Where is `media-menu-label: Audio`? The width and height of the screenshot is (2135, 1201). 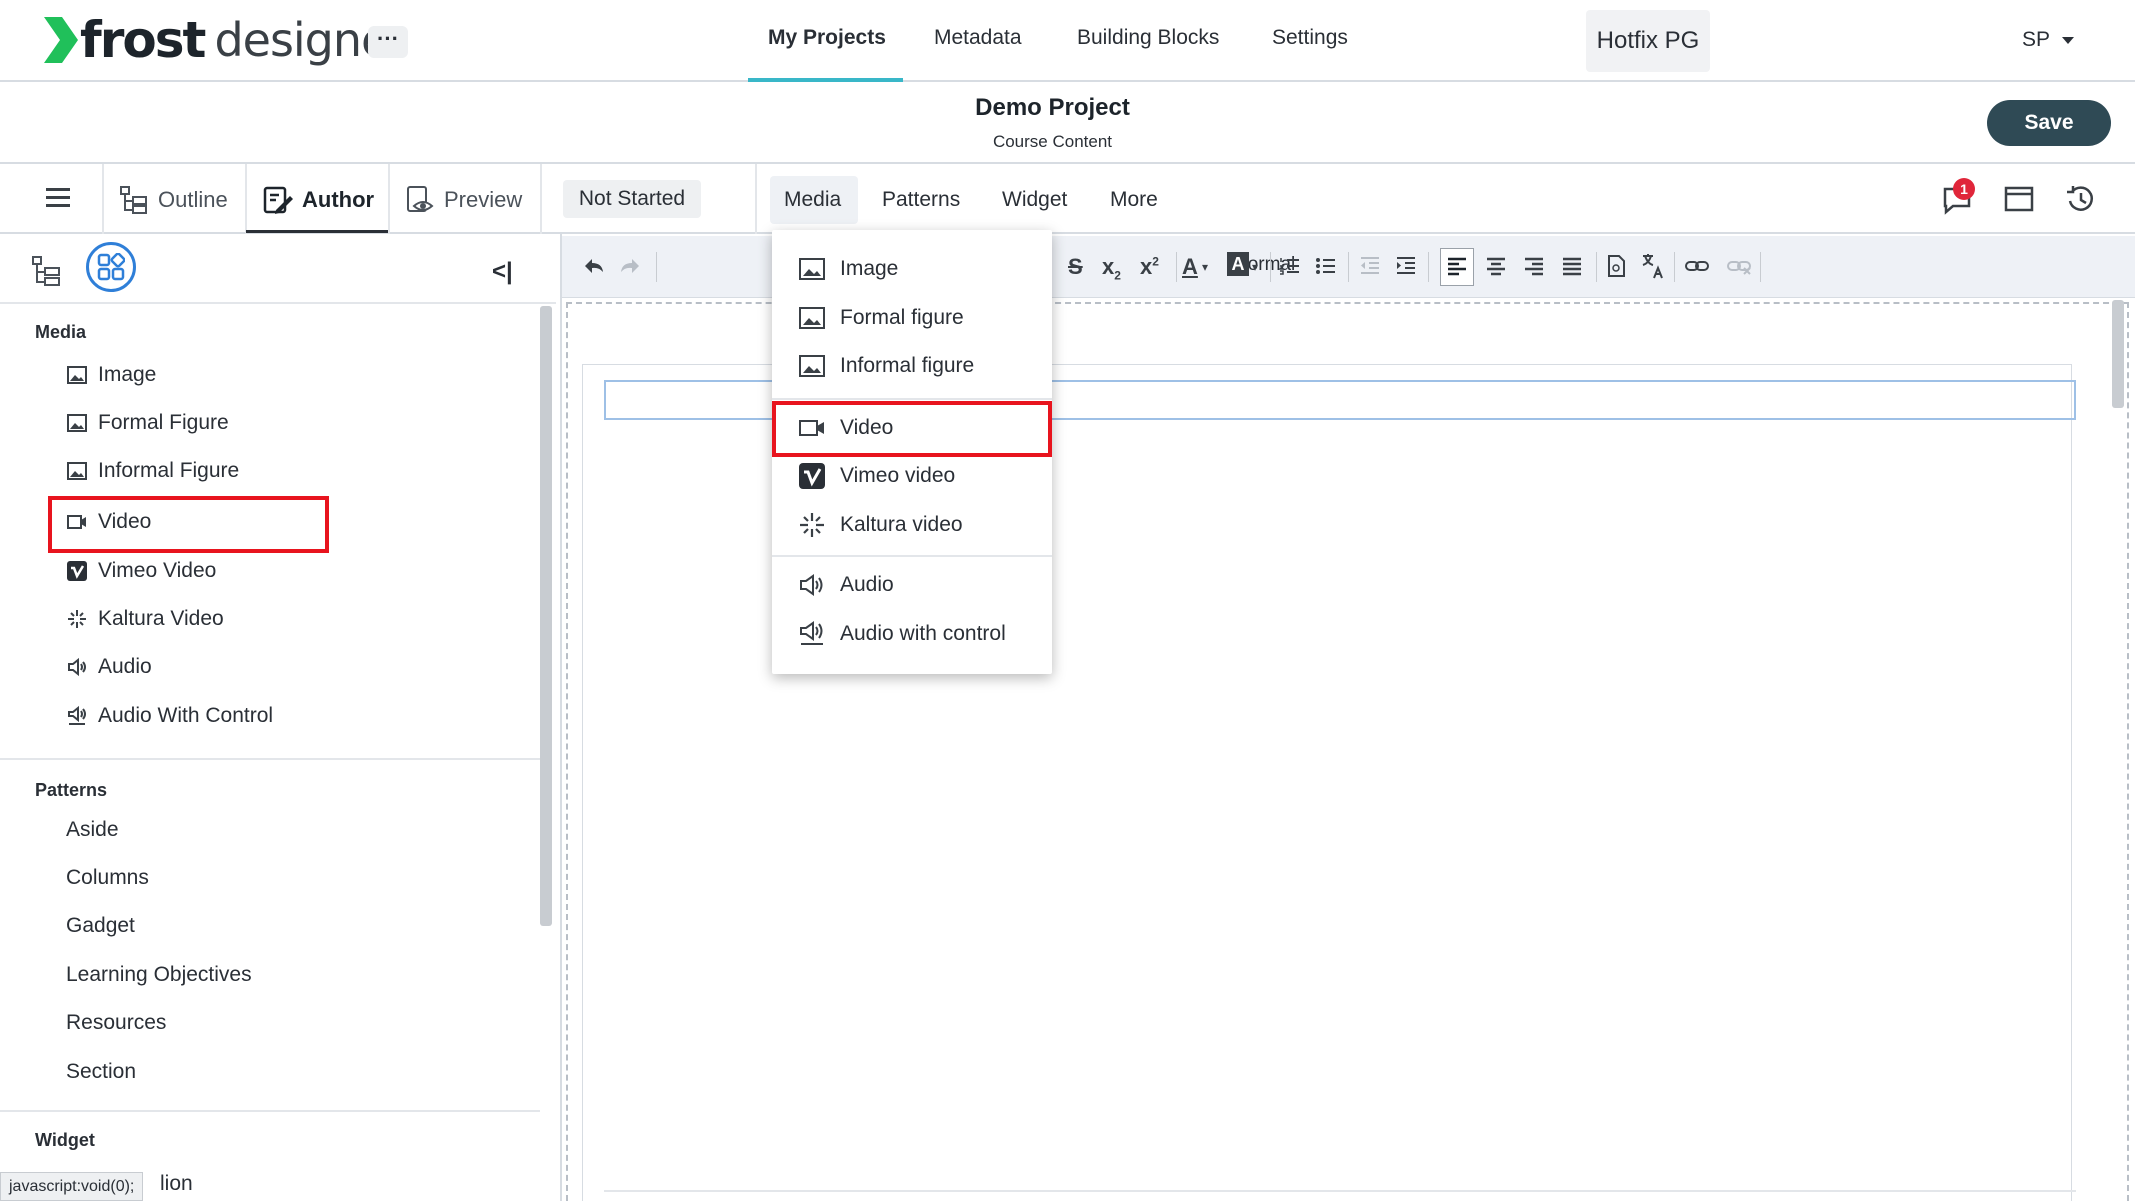
media-menu-label: Audio is located at coordinates (867, 584).